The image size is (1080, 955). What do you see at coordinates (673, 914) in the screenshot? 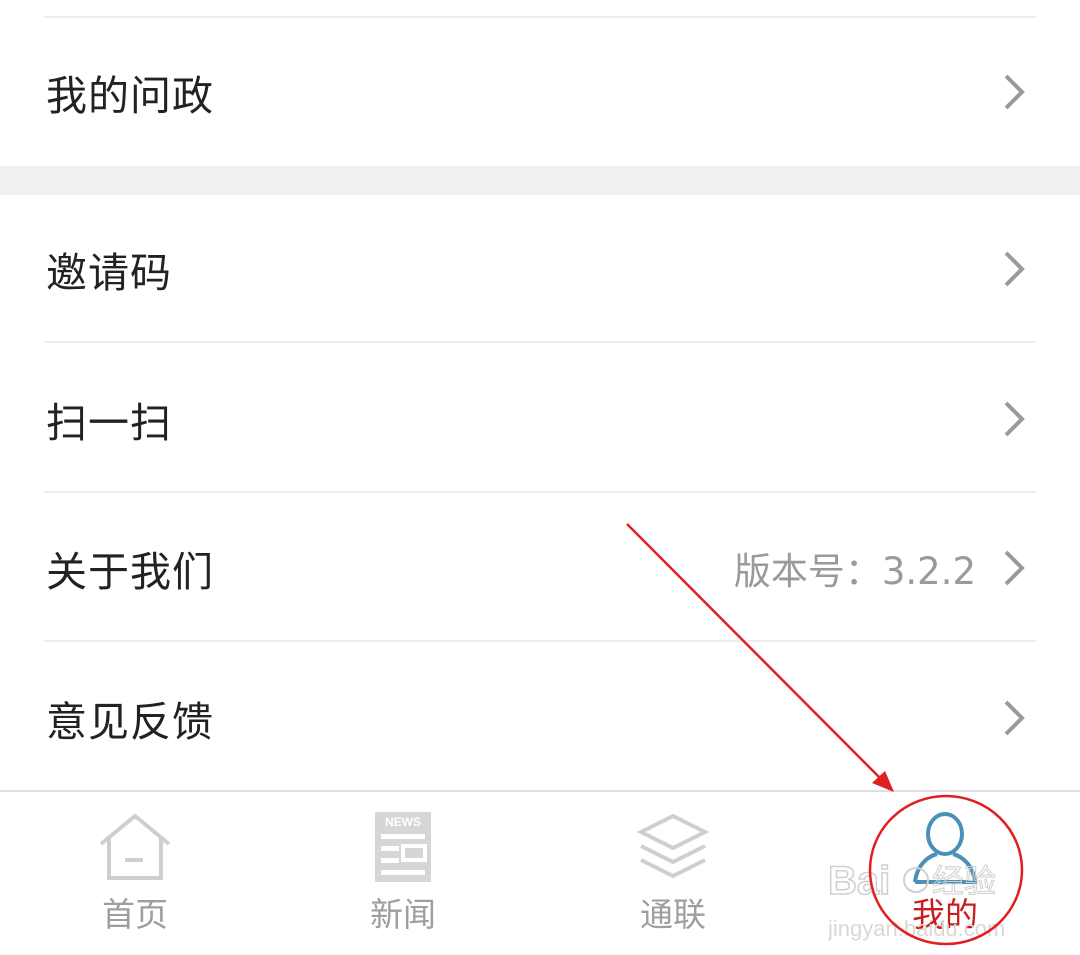
I see `tab-label: 通联` at bounding box center [673, 914].